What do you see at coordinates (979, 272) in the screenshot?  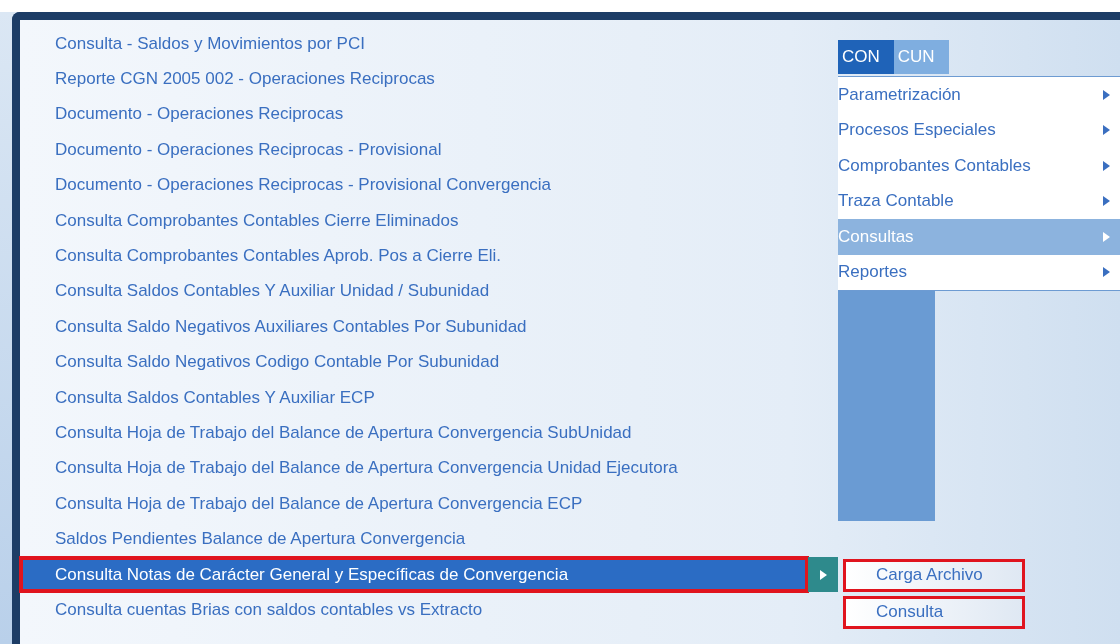 I see `menu-item: Reportes` at bounding box center [979, 272].